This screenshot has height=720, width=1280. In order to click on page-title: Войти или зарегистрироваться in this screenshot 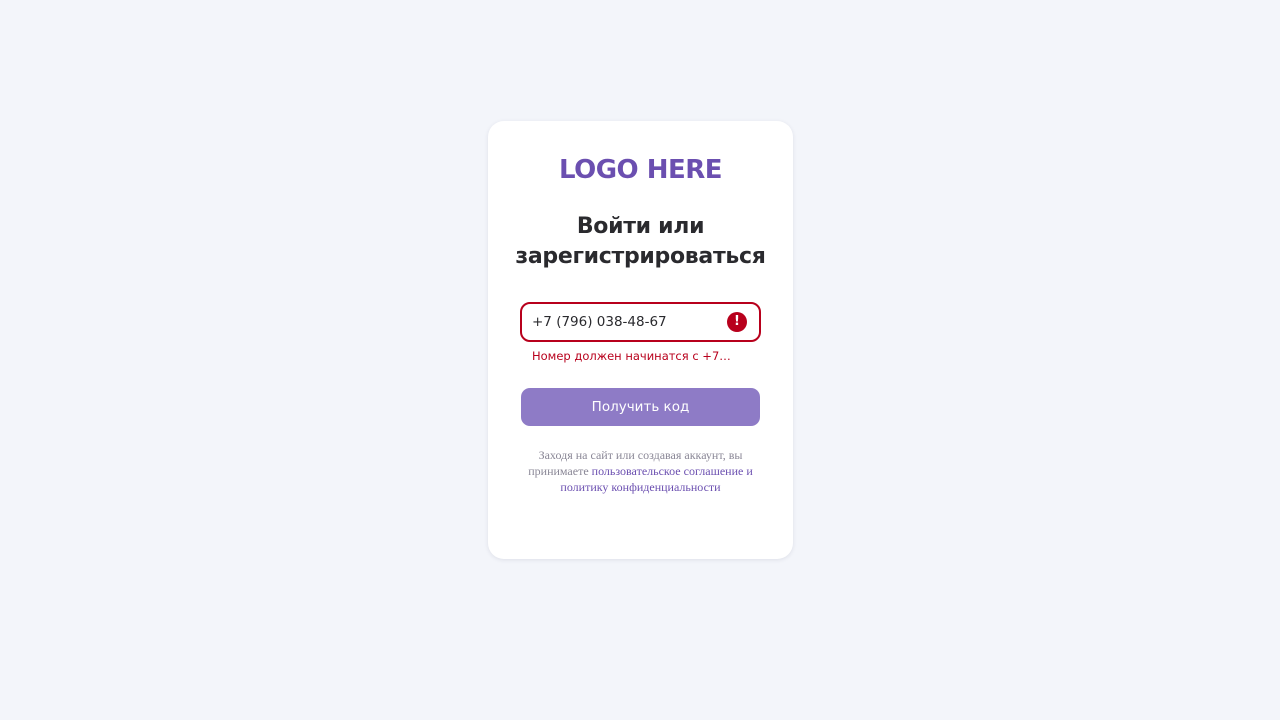, I will do `click(640, 242)`.